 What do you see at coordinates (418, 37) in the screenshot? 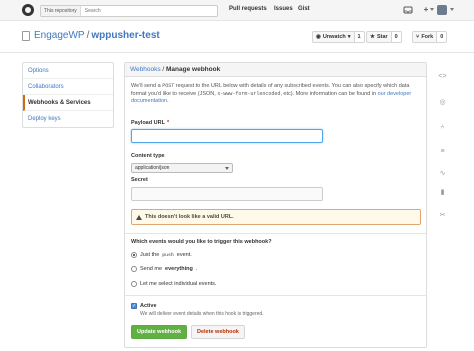
I see `fork-icon: ⑂` at bounding box center [418, 37].